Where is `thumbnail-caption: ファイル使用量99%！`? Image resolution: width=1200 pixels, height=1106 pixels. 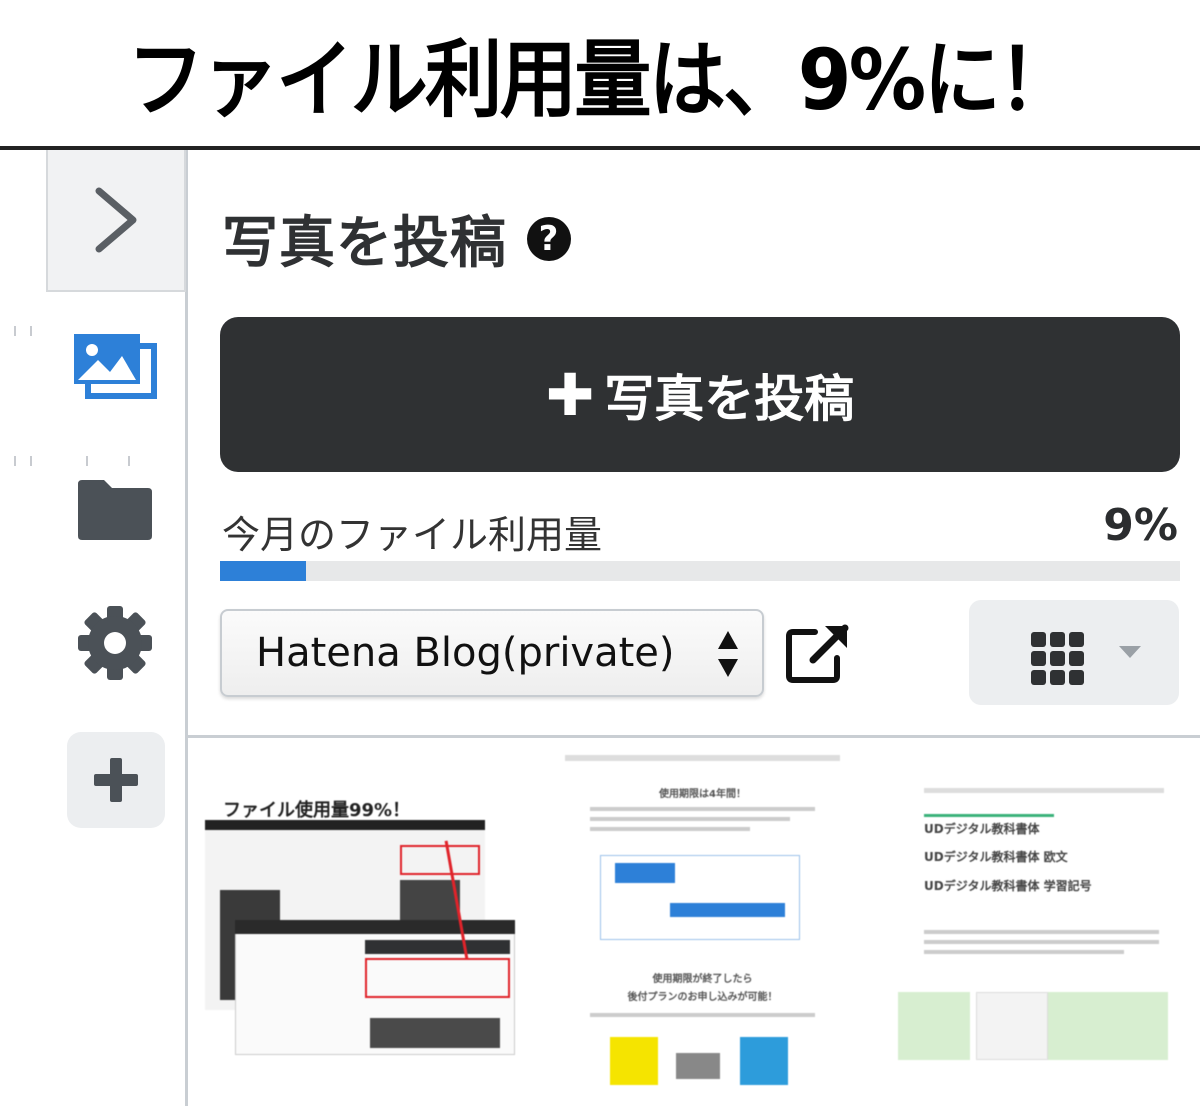 thumbnail-caption: ファイル使用量99%！ is located at coordinates (317, 810).